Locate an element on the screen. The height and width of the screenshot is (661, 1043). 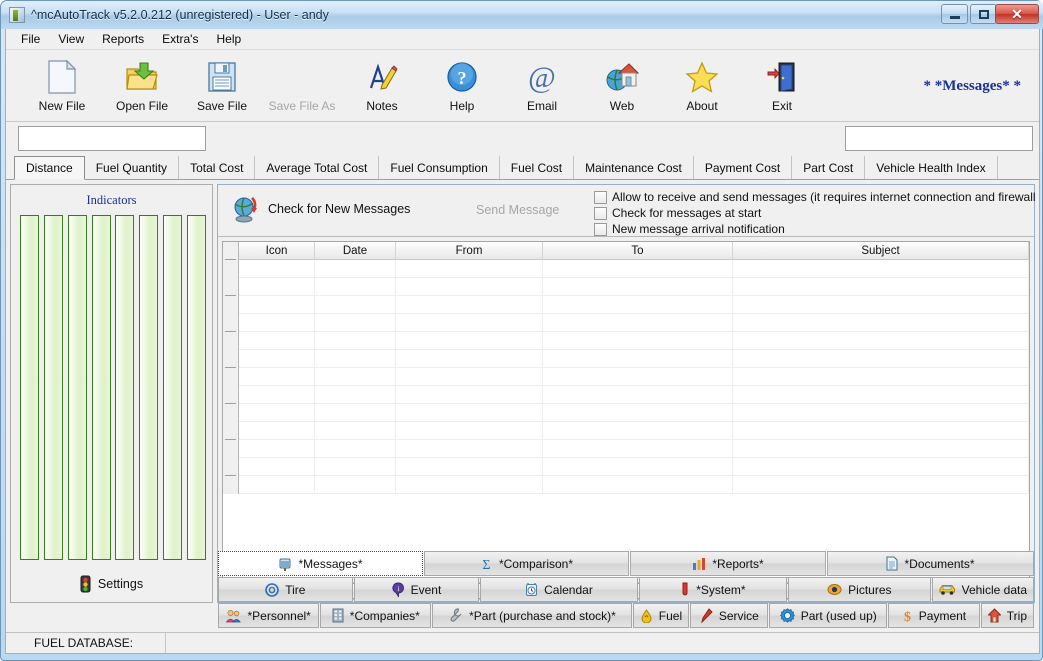
toolbar-help: ? Help is located at coordinates (462, 84).